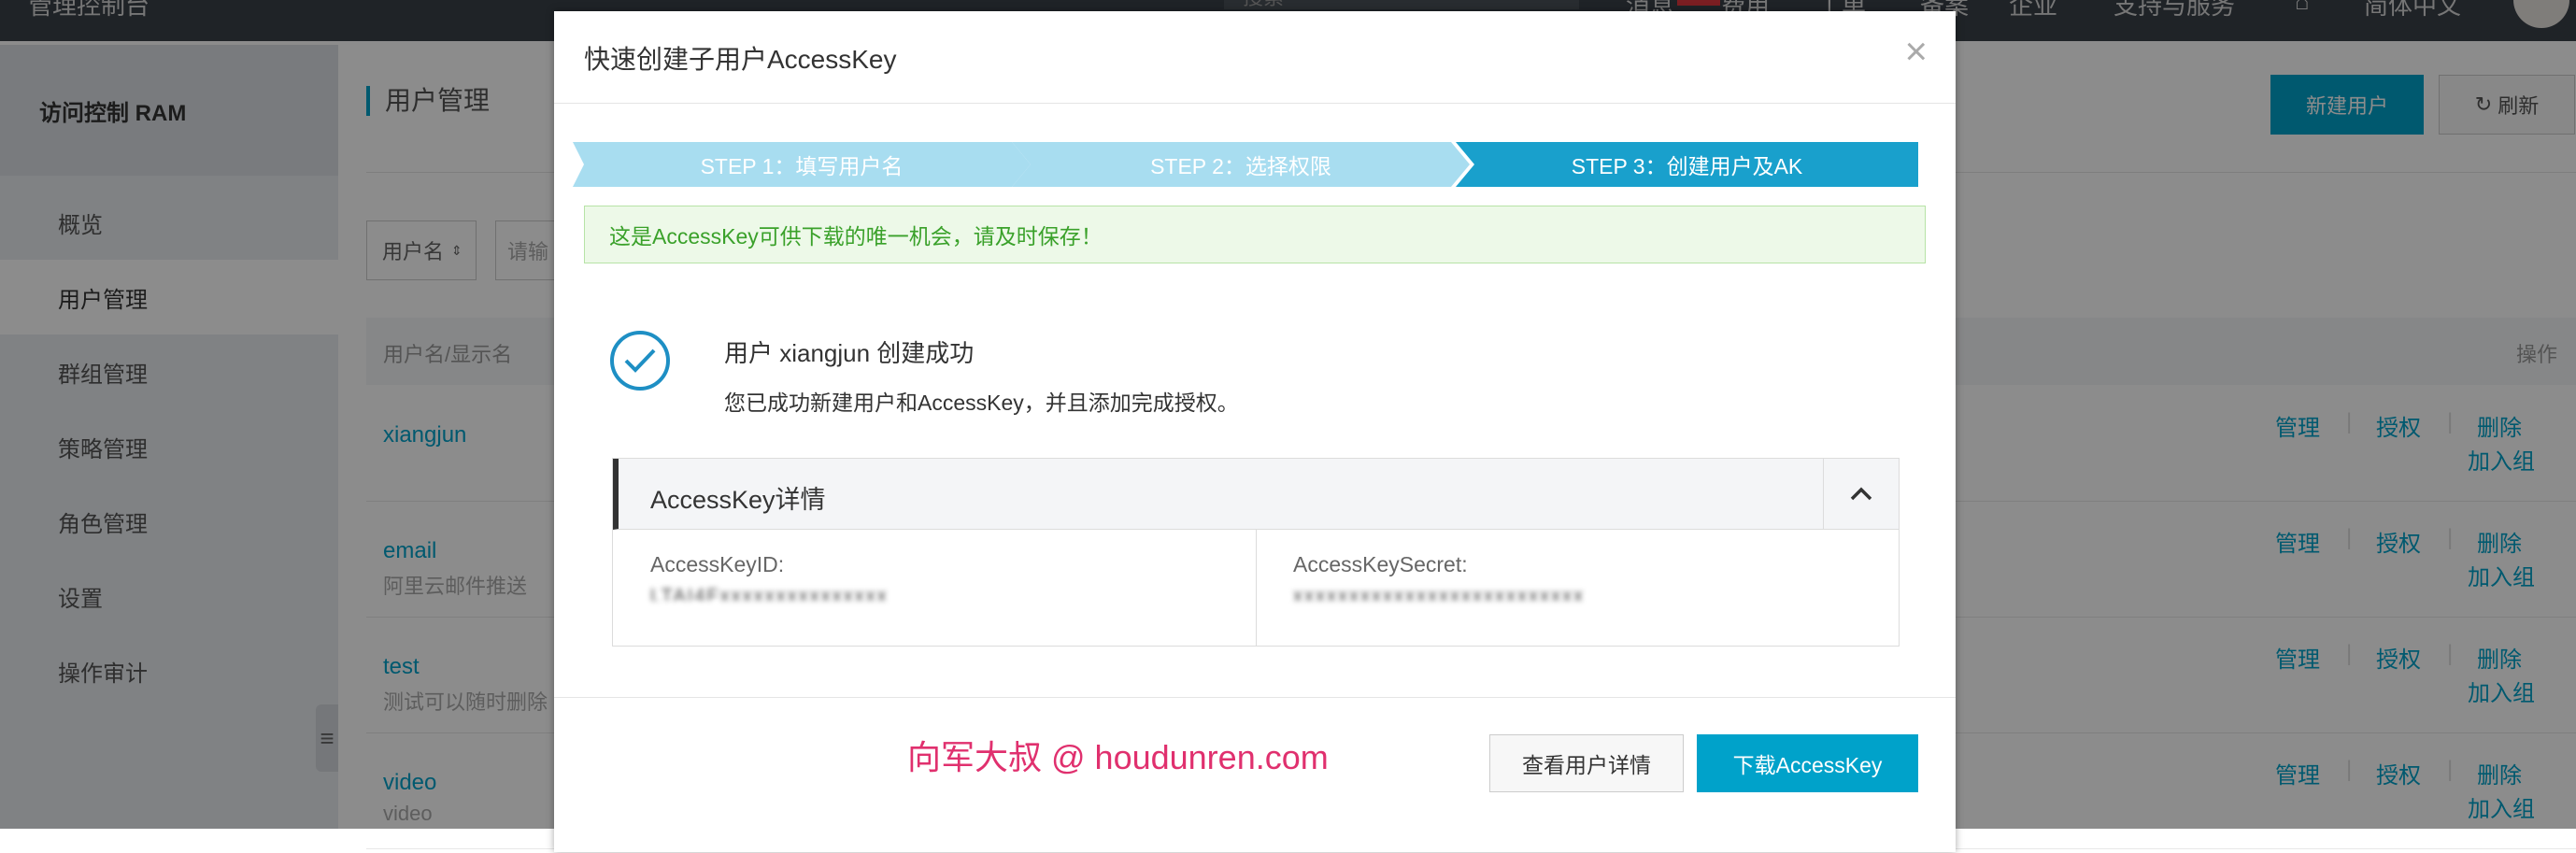 This screenshot has width=2576, height=853. What do you see at coordinates (1256, 494) in the screenshot?
I see `accesskey-panel-header: AccessKey详情` at bounding box center [1256, 494].